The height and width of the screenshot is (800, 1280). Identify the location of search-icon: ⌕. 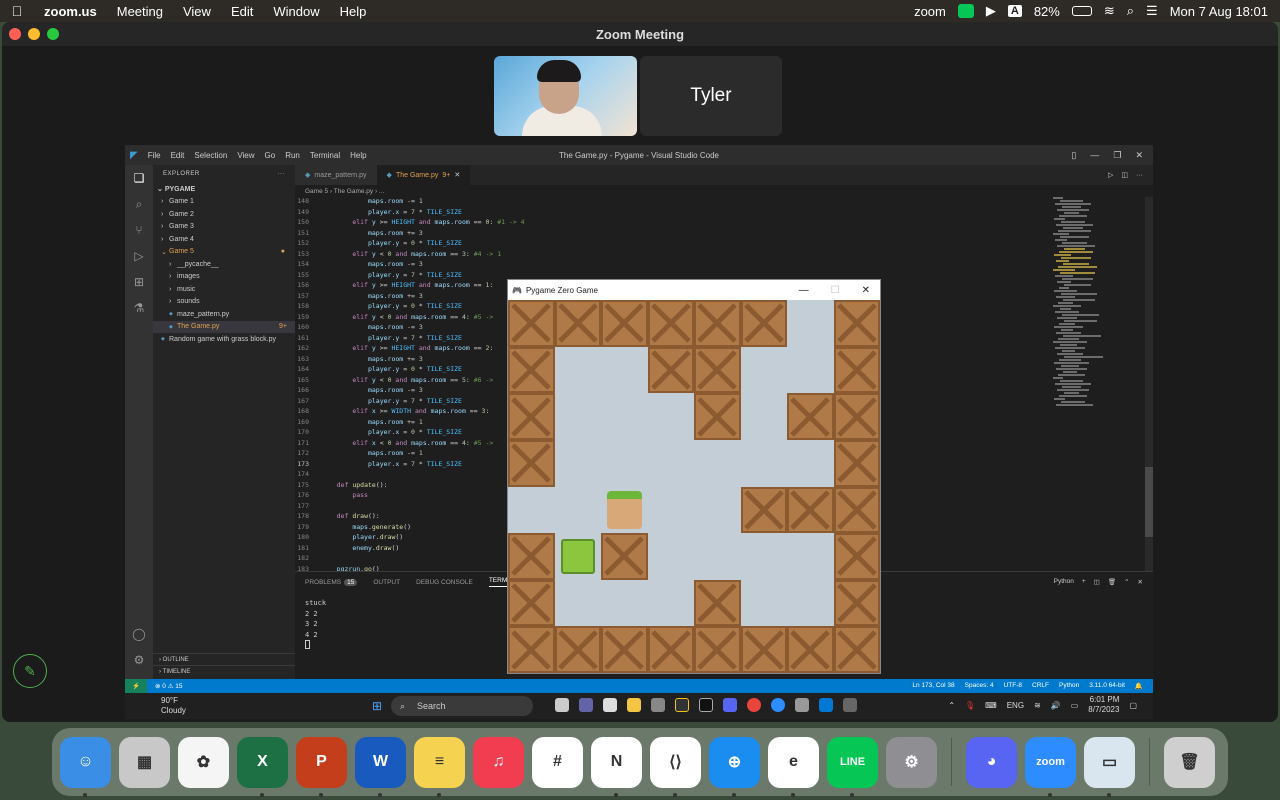
(139, 204).